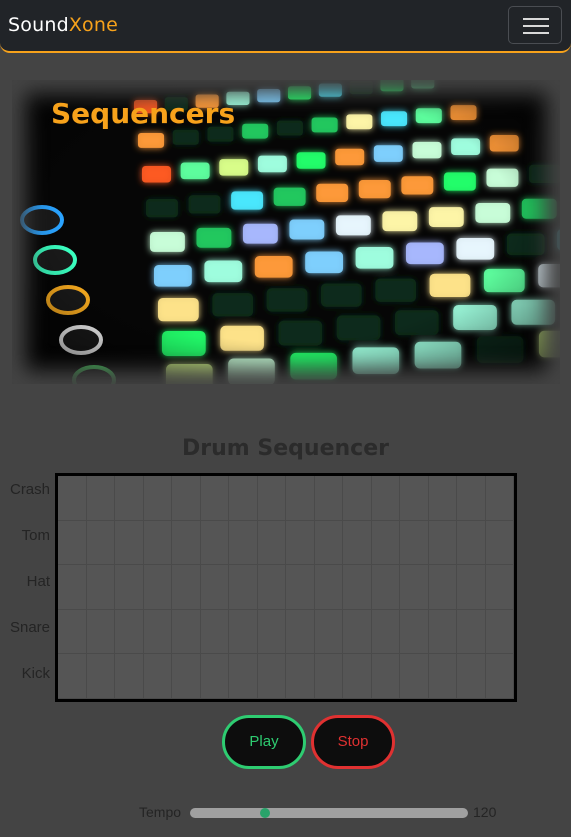 Image resolution: width=571 pixels, height=837 pixels. Describe the element at coordinates (38, 581) in the screenshot. I see `row-label-hat: Hat` at that location.